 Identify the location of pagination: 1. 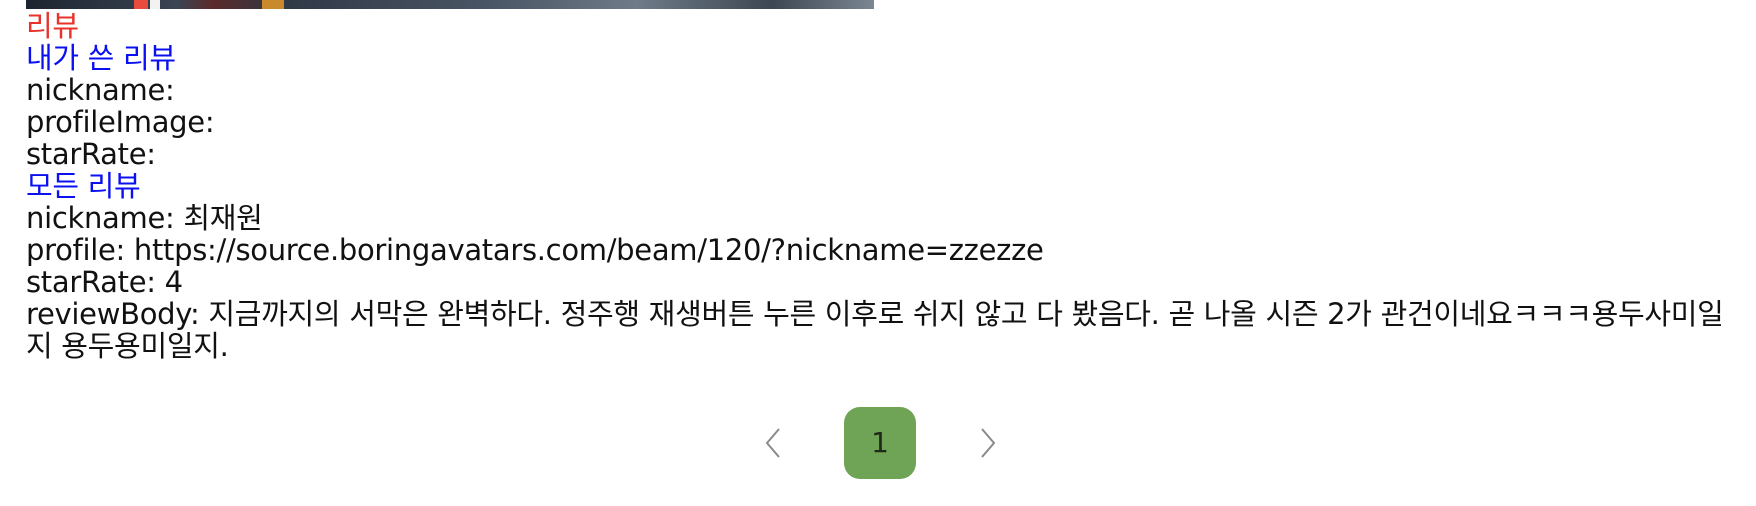
(878, 443).